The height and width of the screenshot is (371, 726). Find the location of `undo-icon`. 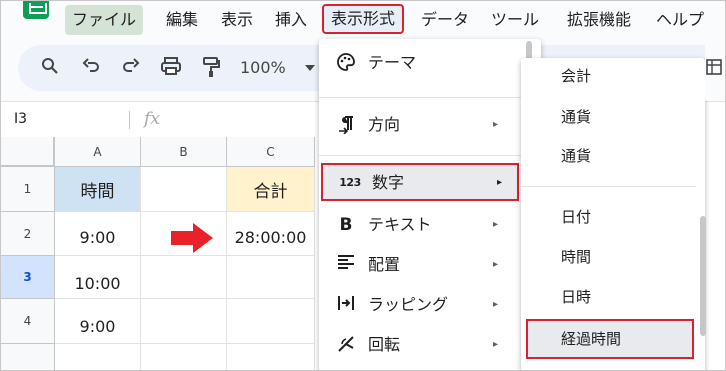

undo-icon is located at coordinates (92, 68).